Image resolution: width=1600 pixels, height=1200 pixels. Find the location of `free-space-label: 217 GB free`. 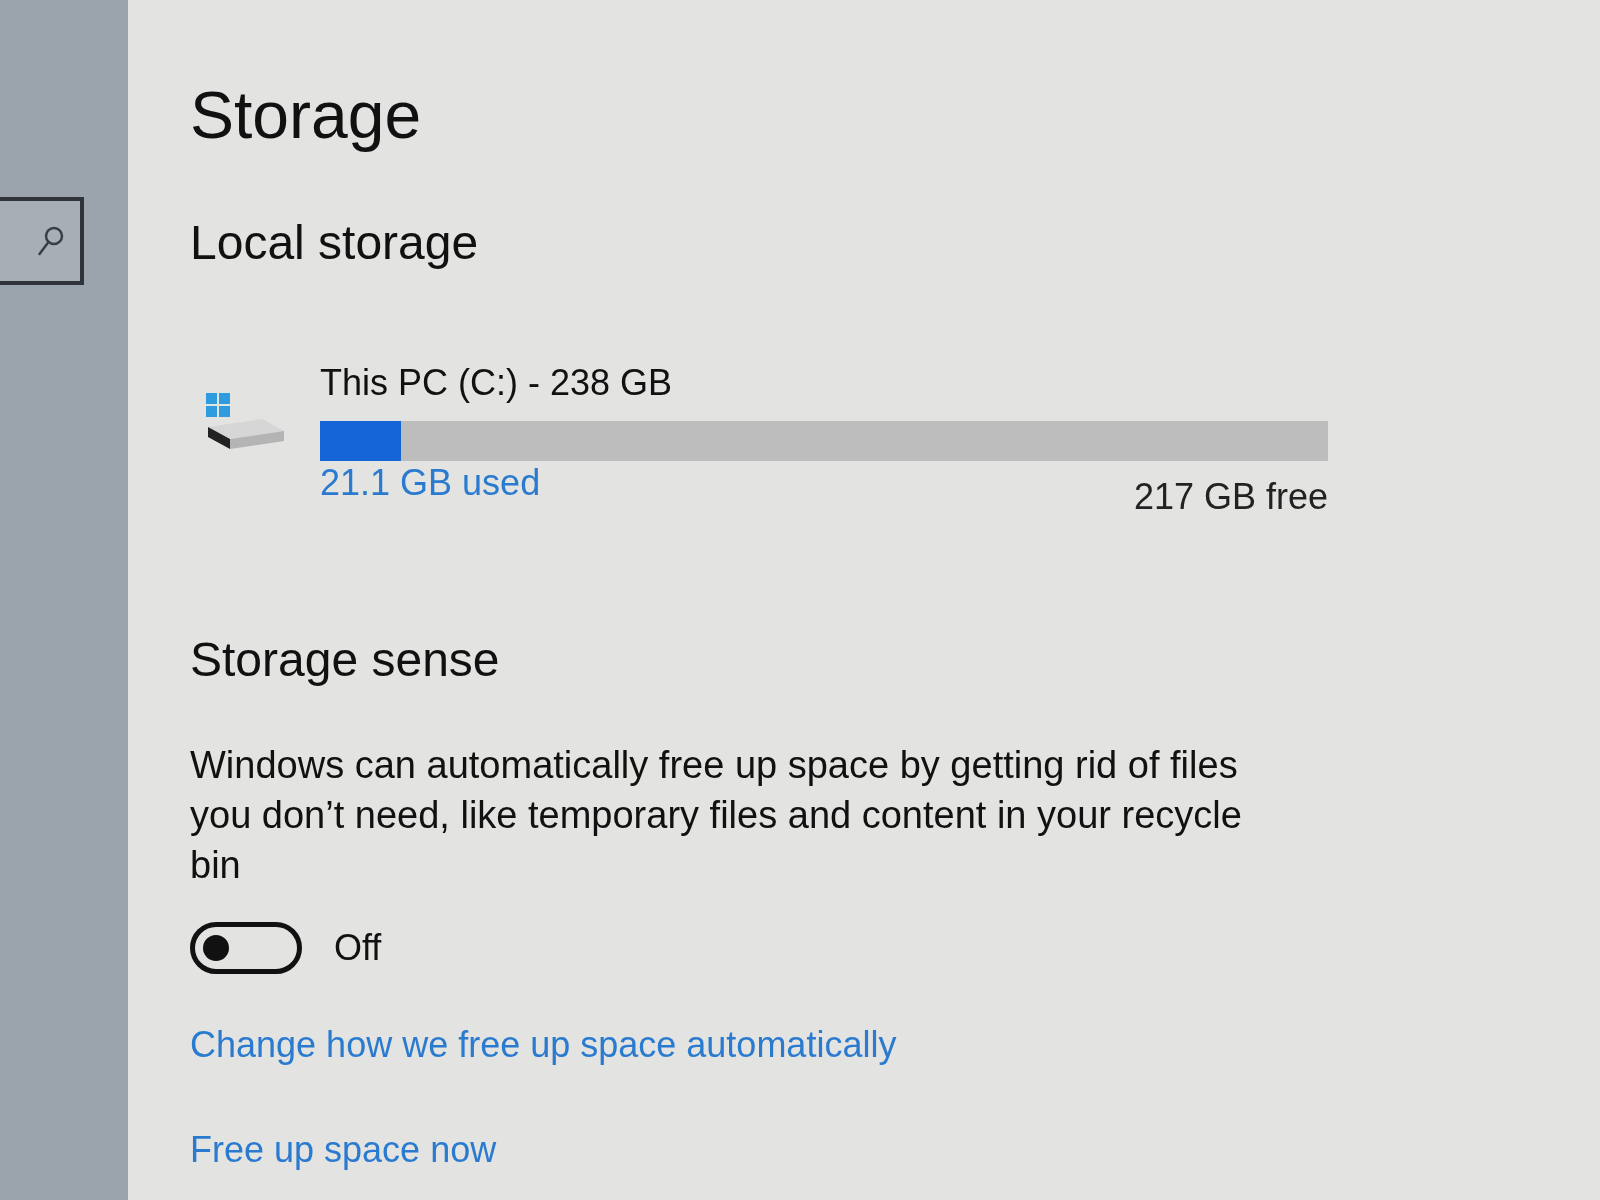

free-space-label: 217 GB free is located at coordinates (1230, 497).